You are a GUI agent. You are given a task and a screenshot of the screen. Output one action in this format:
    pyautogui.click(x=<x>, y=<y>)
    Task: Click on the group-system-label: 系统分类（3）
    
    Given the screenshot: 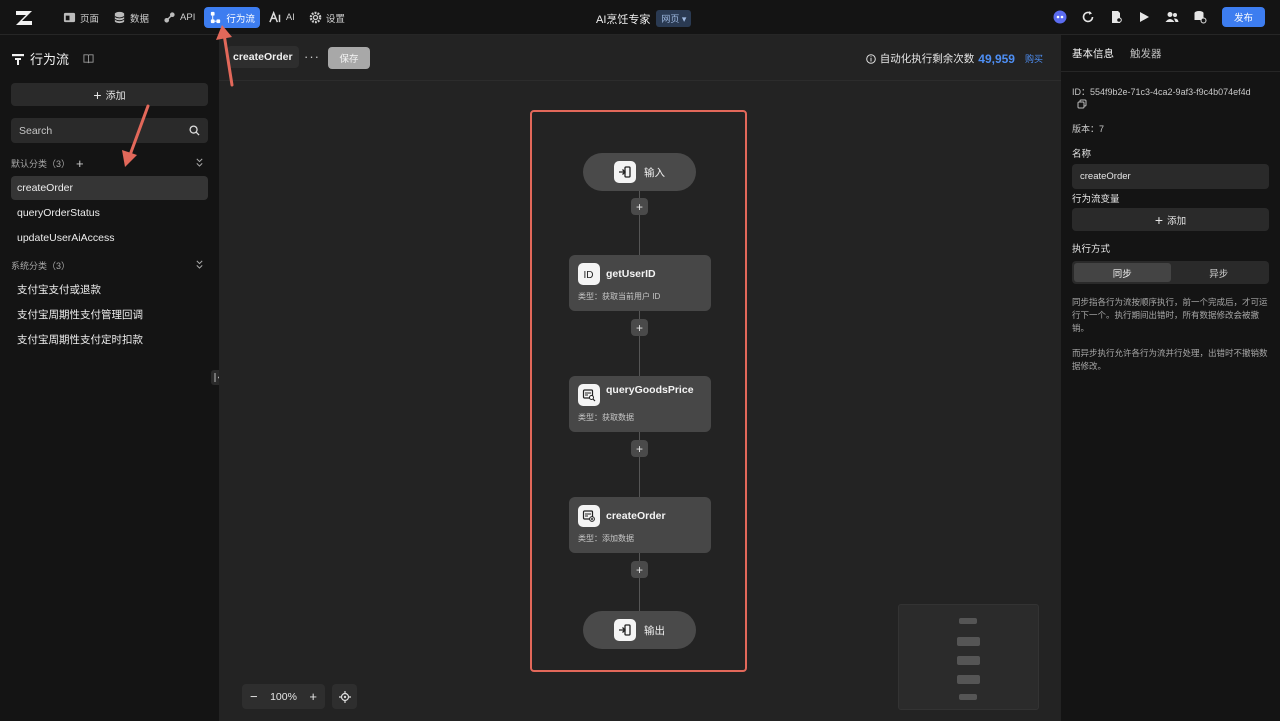 What is the action you would take?
    pyautogui.click(x=41, y=266)
    